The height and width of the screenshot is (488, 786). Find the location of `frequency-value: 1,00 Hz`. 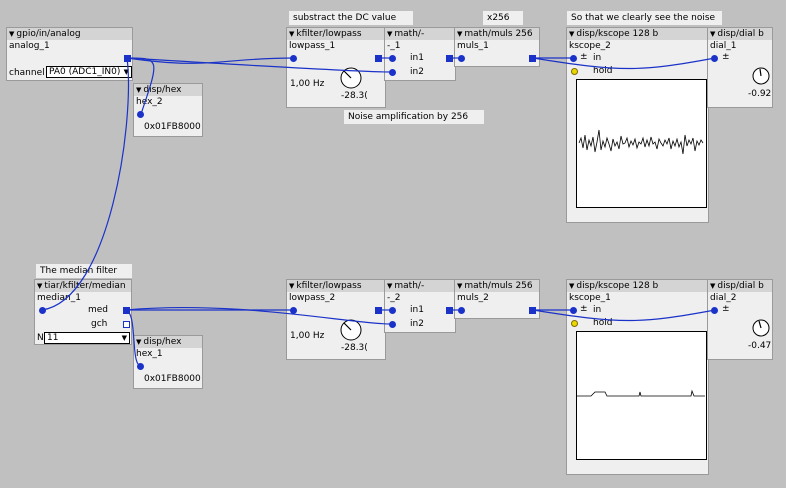

frequency-value: 1,00 Hz is located at coordinates (307, 336).